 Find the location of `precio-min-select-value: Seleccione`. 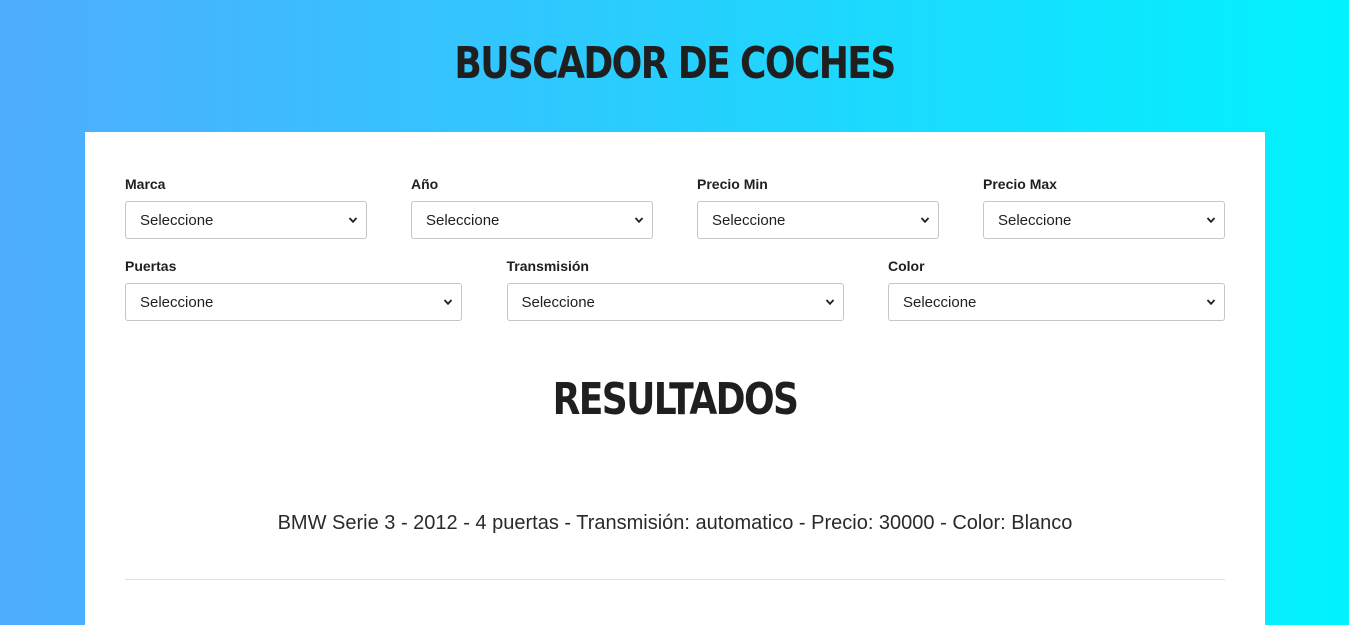

precio-min-select-value: Seleccione is located at coordinates (749, 220).